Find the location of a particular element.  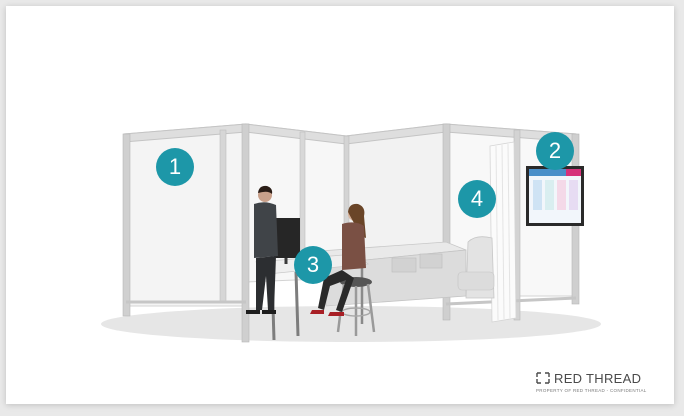

logo-mark-icon is located at coordinates (543, 378).